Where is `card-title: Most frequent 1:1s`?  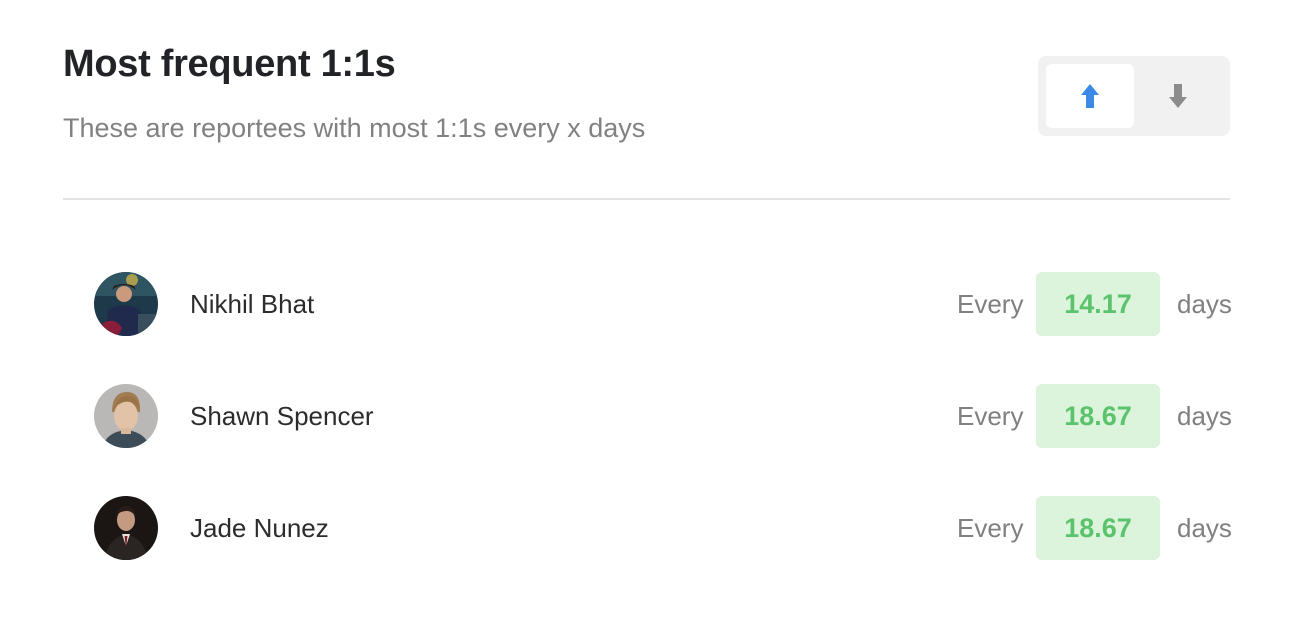 card-title: Most frequent 1:1s is located at coordinates (229, 64).